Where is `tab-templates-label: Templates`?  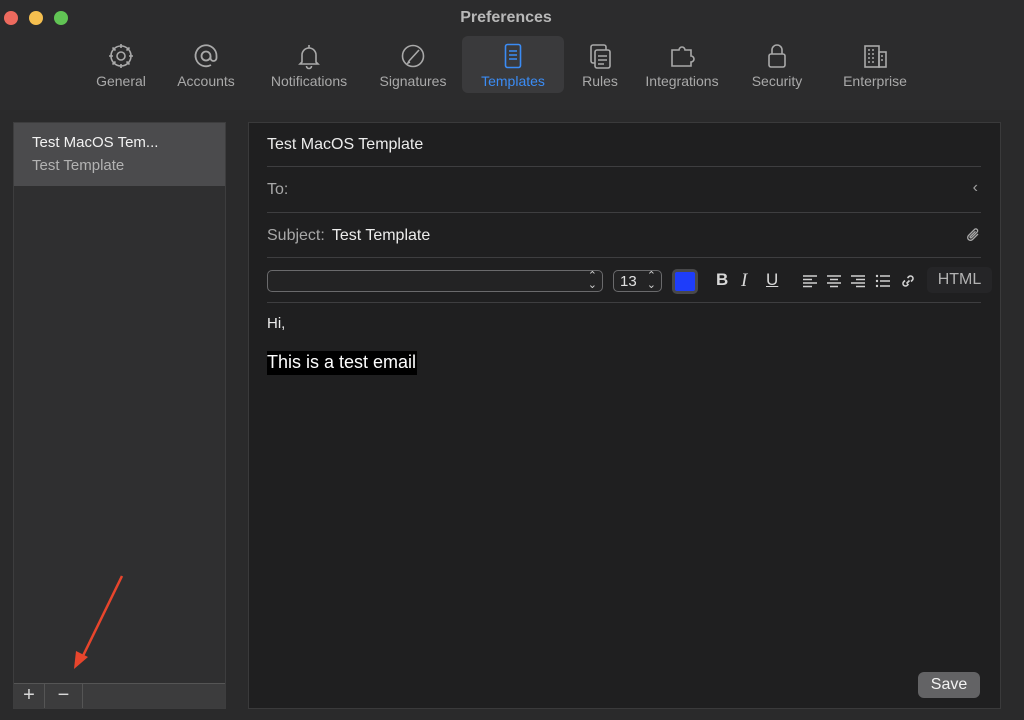 tab-templates-label: Templates is located at coordinates (513, 81).